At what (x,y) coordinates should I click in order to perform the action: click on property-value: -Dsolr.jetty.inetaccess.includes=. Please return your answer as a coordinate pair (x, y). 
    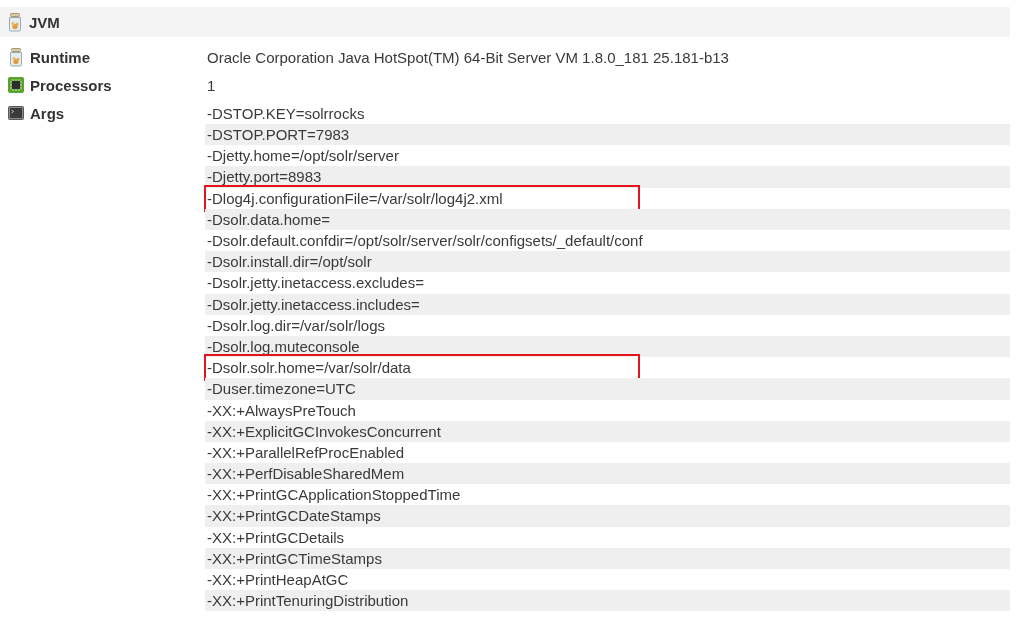
    Looking at the image, I should click on (313, 304).